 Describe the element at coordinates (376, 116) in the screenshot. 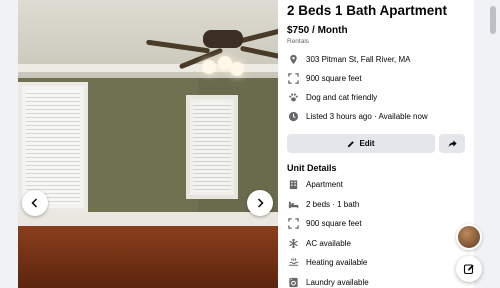

I see `info-listed: Listed 3 hours ago · Available now` at that location.